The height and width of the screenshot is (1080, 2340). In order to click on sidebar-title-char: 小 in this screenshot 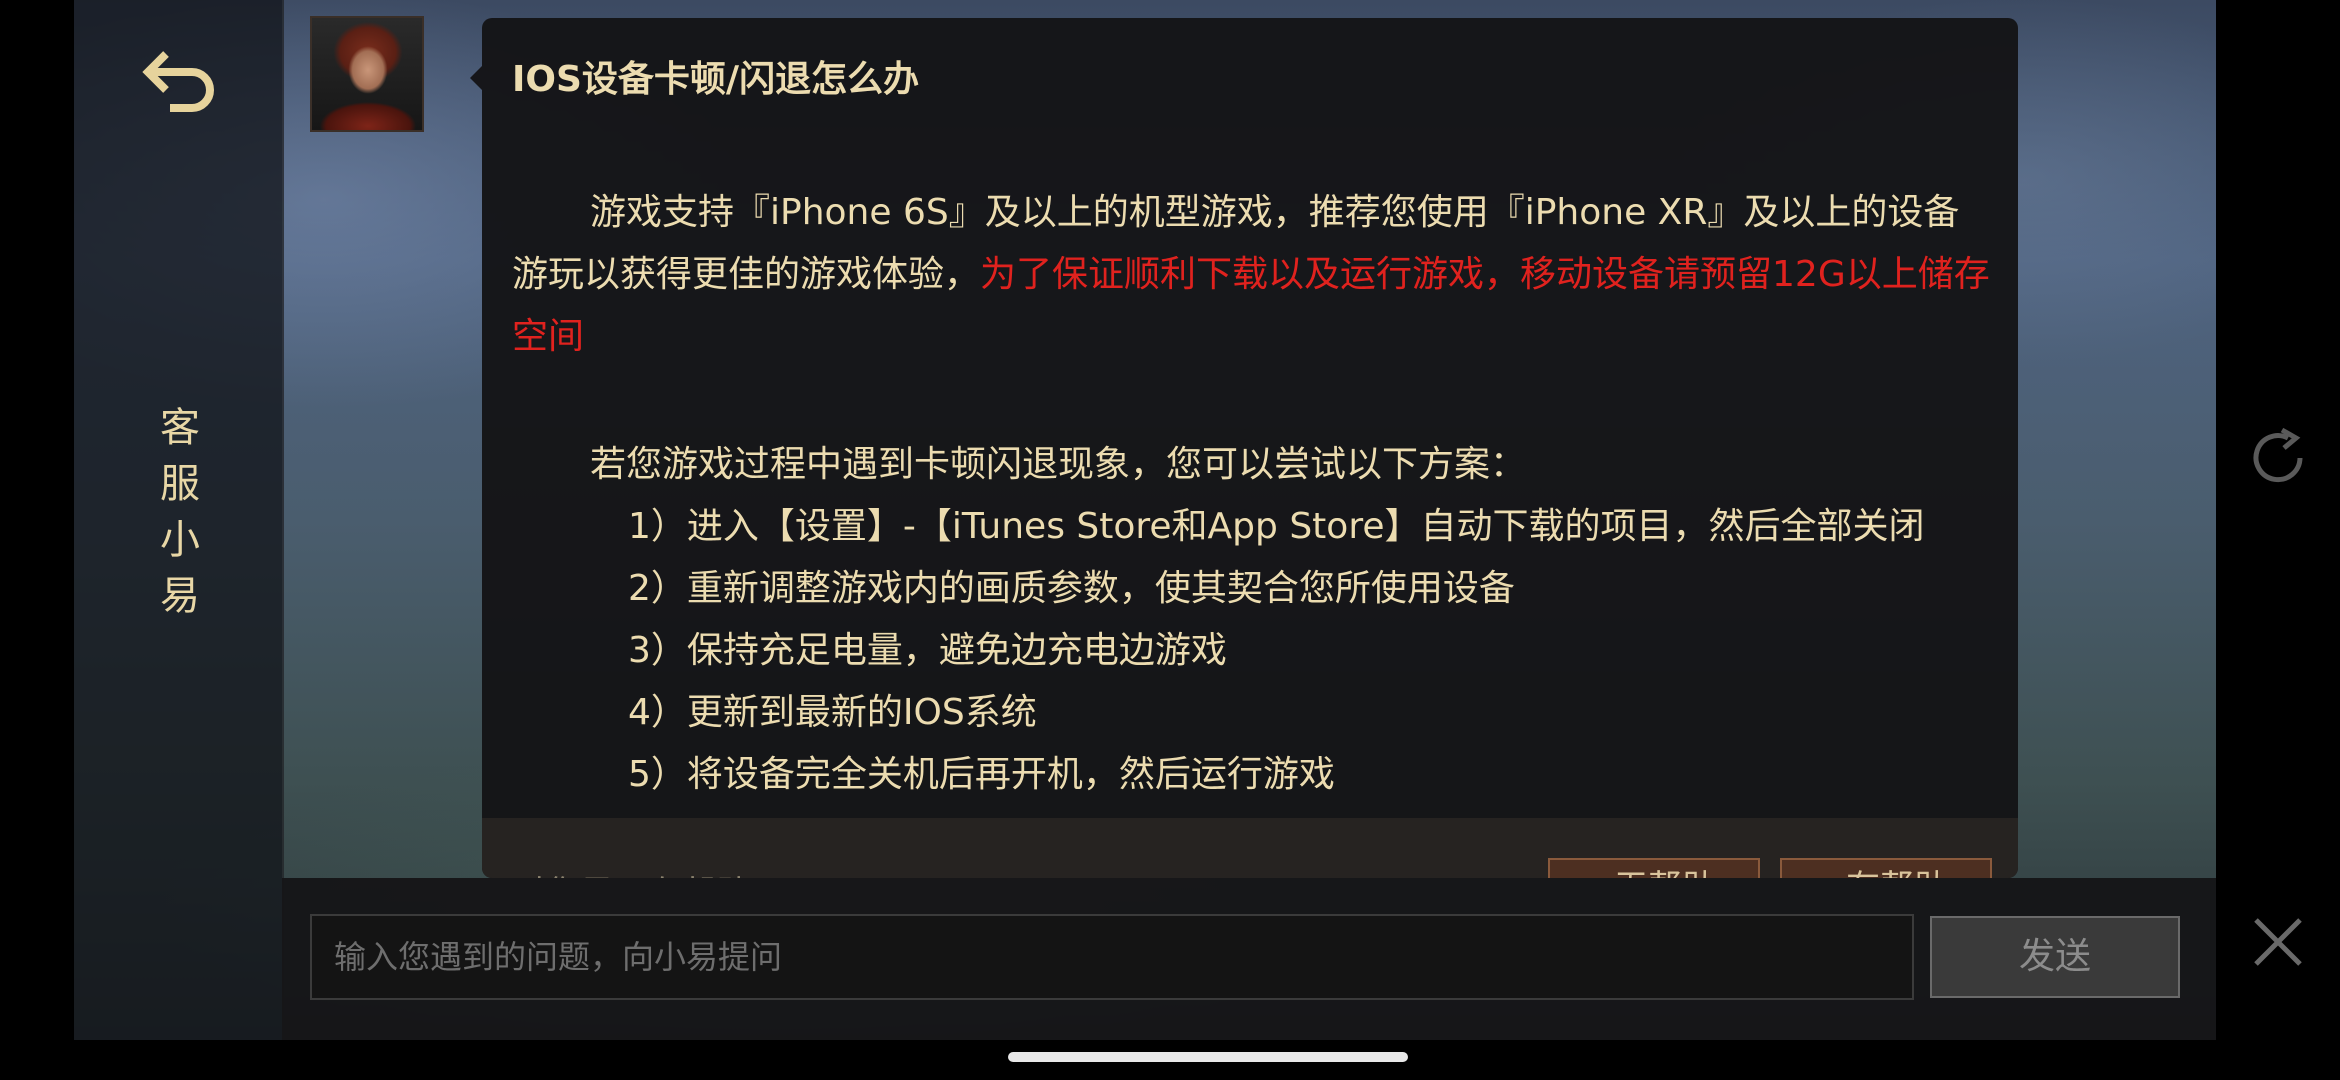, I will do `click(180, 540)`.